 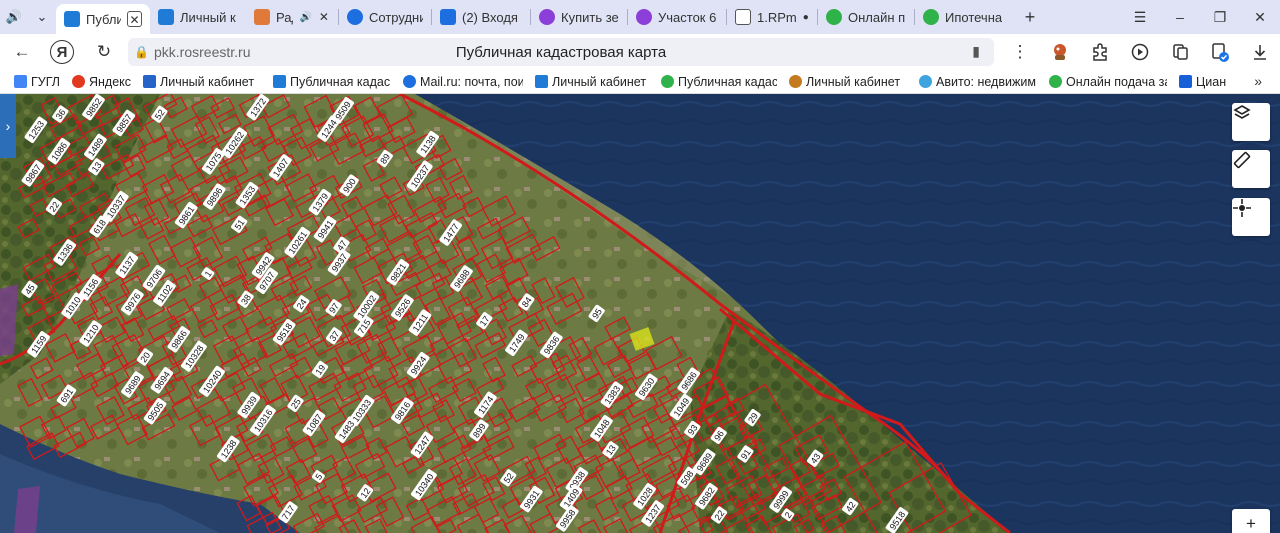 I want to click on url-text: pkk.rosreestr.ru, so click(x=202, y=52).